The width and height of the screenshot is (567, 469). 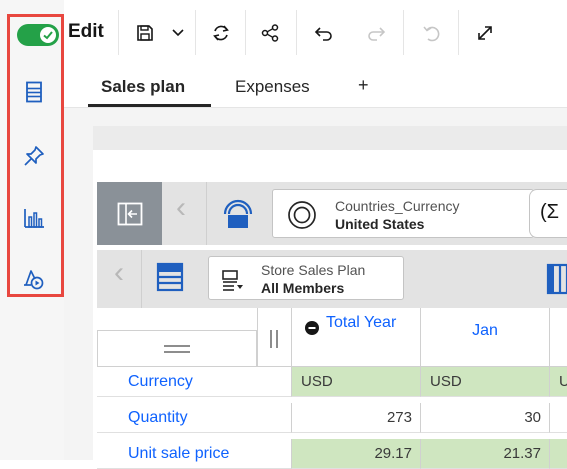 What do you see at coordinates (232, 280) in the screenshot?
I see `measure-filter-icon` at bounding box center [232, 280].